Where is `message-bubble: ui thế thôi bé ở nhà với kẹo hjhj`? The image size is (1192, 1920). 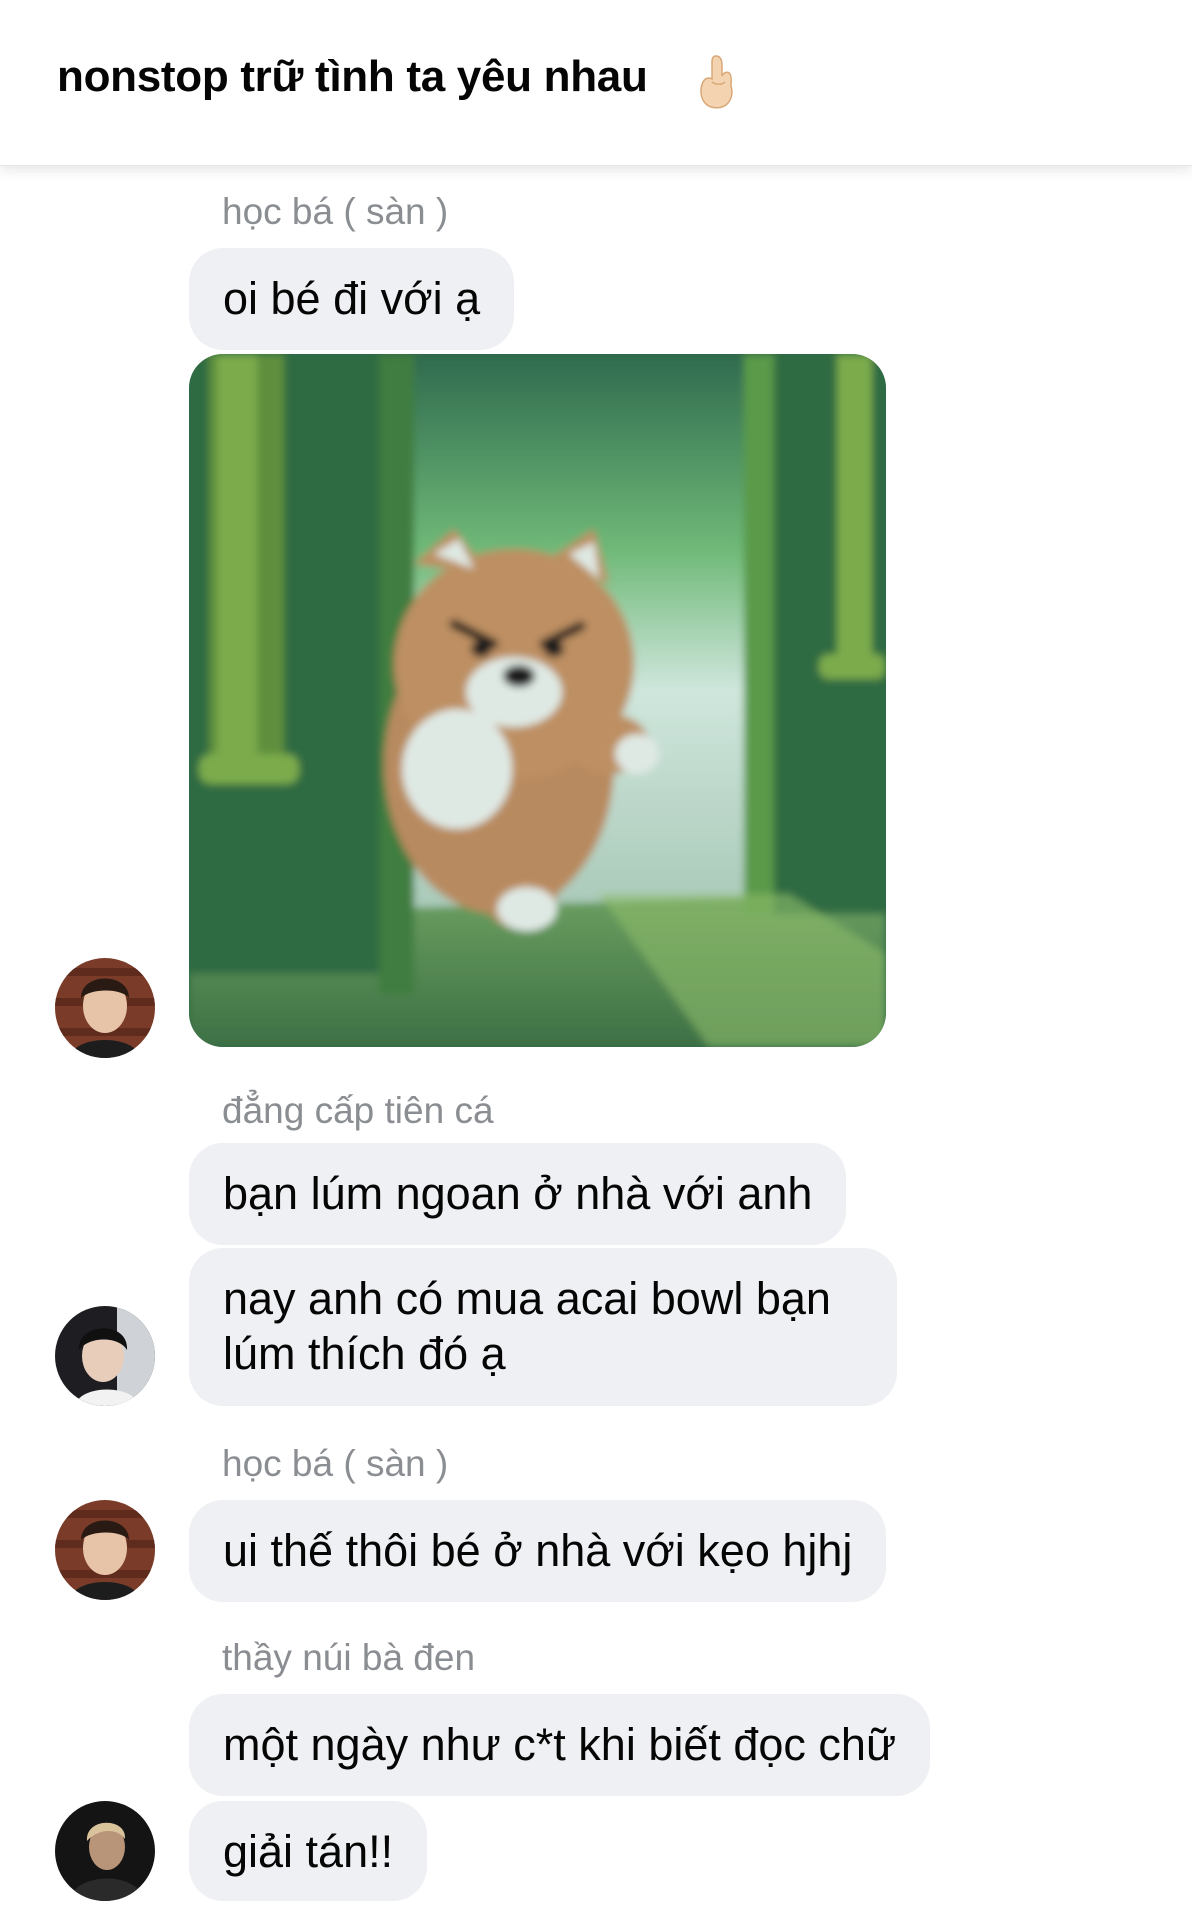 message-bubble: ui thế thôi bé ở nhà với kẹo hjhj is located at coordinates (538, 1551).